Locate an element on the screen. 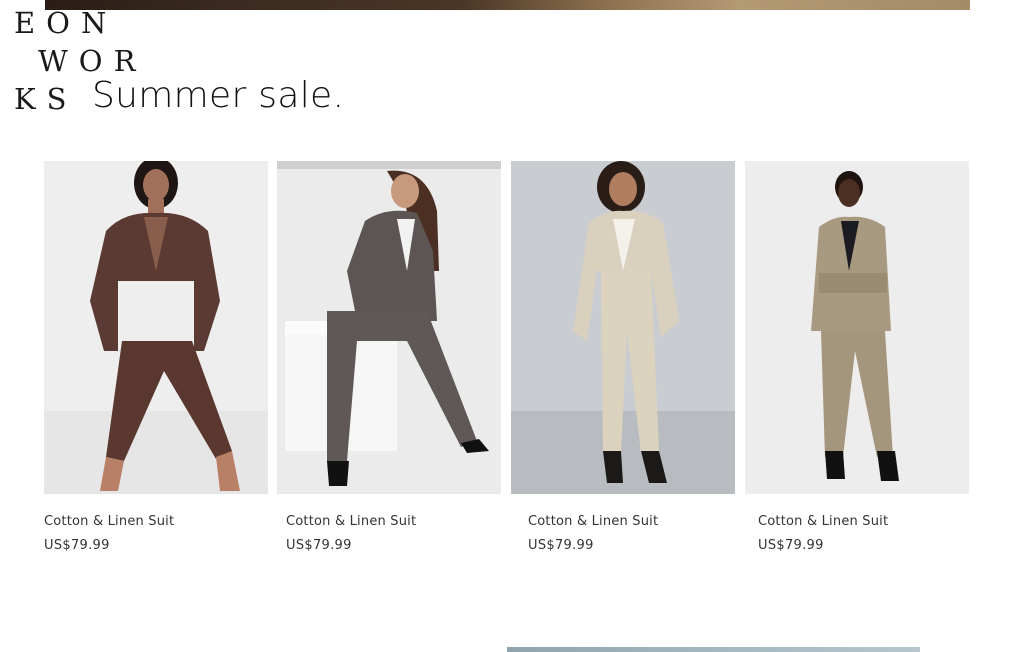  logo-line: EON is located at coordinates (66, 23).